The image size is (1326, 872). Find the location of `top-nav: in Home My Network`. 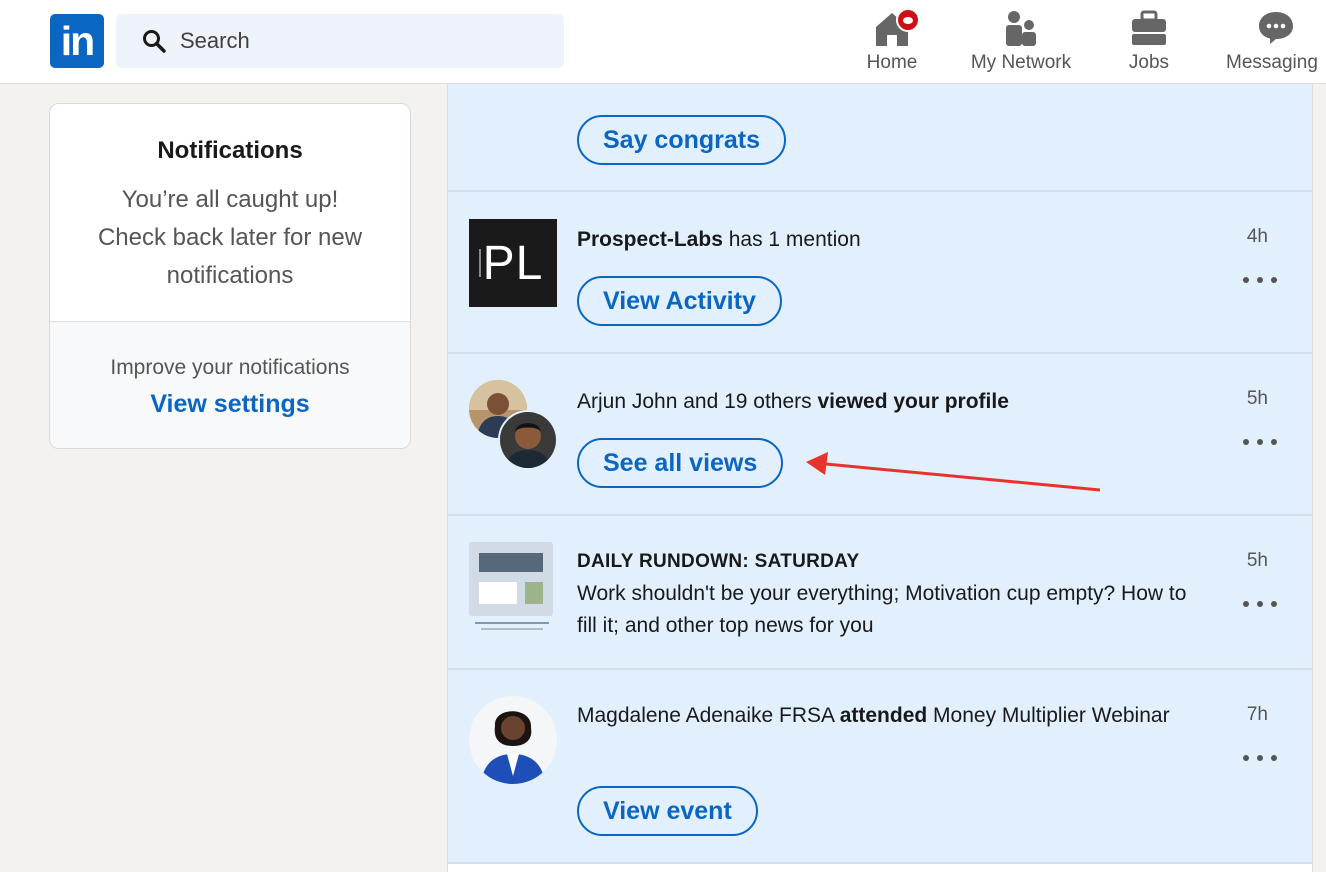

top-nav: in Home My Network is located at coordinates (663, 42).